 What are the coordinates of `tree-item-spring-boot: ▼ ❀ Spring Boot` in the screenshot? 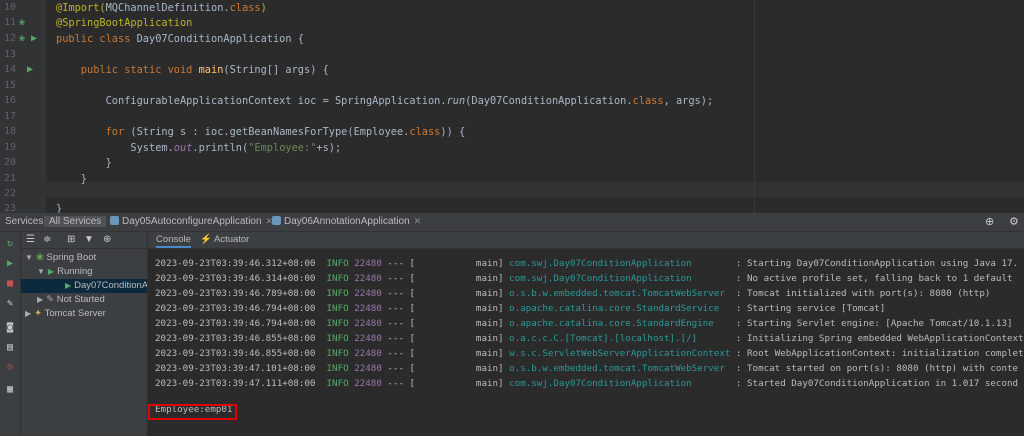 It's located at (60, 258).